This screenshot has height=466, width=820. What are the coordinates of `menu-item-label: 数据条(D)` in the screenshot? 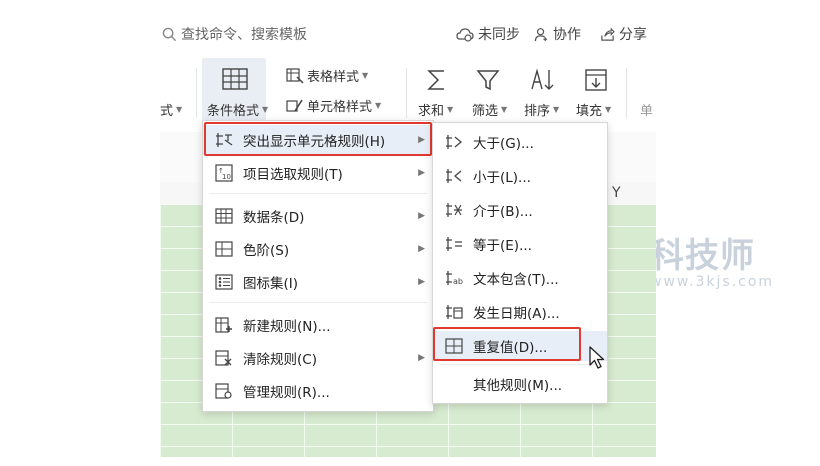 It's located at (274, 218).